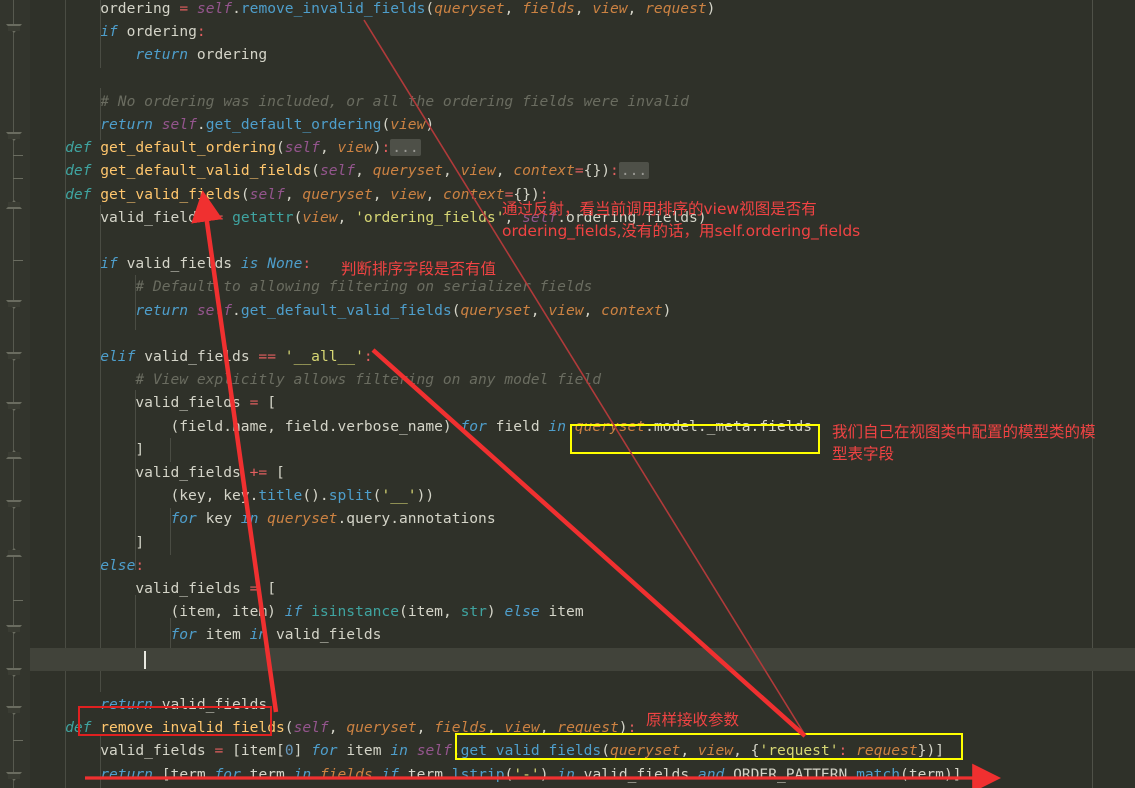 The width and height of the screenshot is (1135, 788). What do you see at coordinates (205, 263) in the screenshot?
I see `code-line: if valid_fields is None:` at bounding box center [205, 263].